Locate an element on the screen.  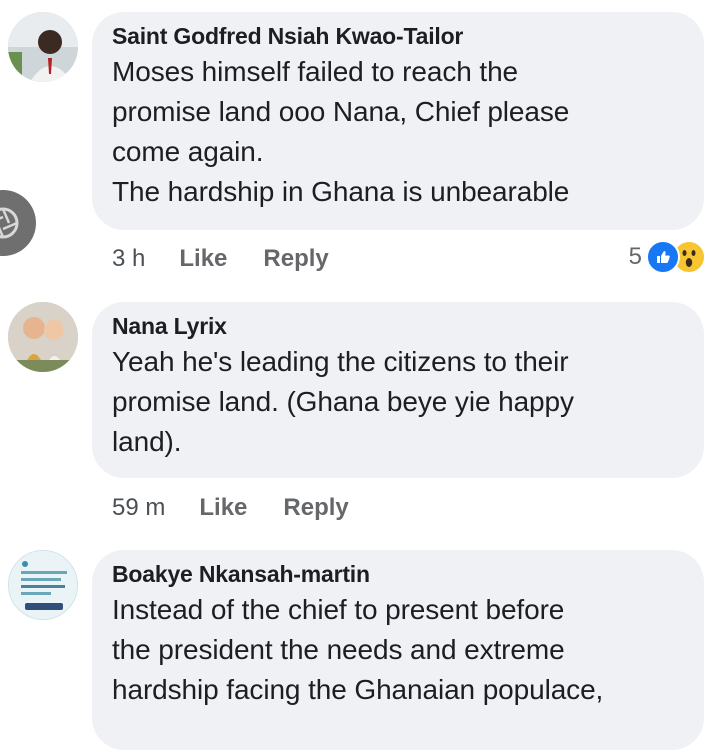
aperture-icon is located at coordinates (9, 223).